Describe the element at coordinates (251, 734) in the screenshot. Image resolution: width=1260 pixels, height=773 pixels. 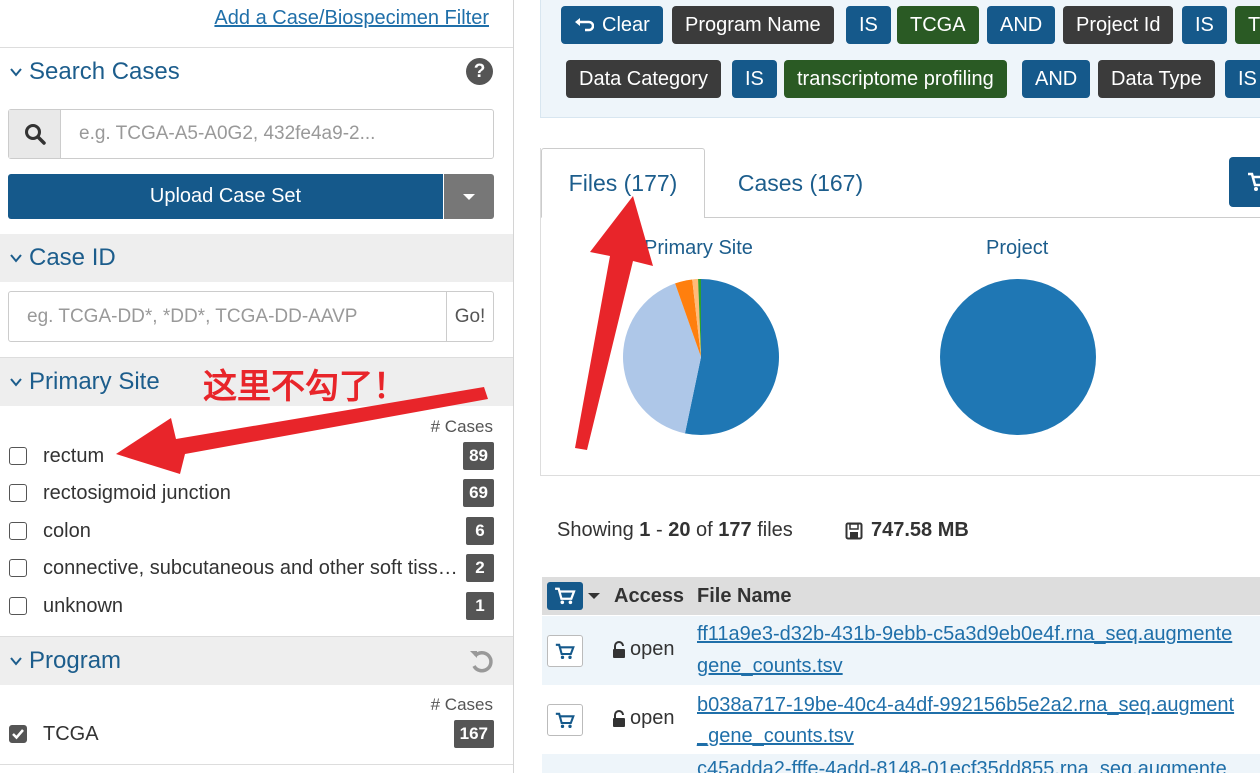
I see `facet-term-row: TCGA 167` at that location.